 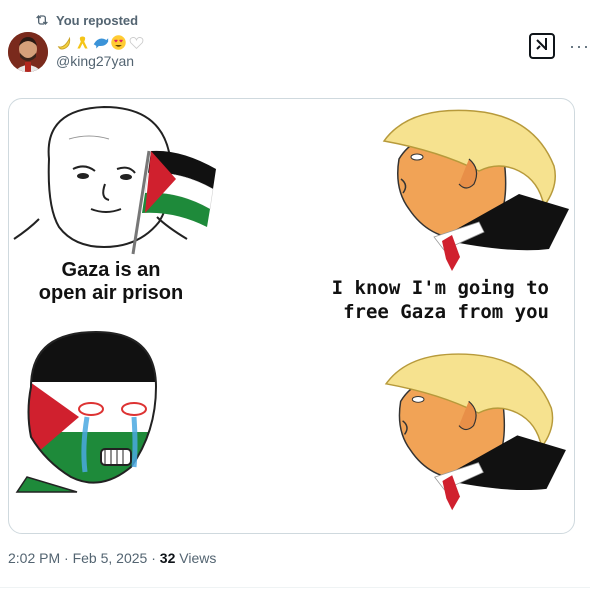 What do you see at coordinates (440, 300) in the screenshot?
I see `caption-right: I know I'm going to free Gaza from you` at bounding box center [440, 300].